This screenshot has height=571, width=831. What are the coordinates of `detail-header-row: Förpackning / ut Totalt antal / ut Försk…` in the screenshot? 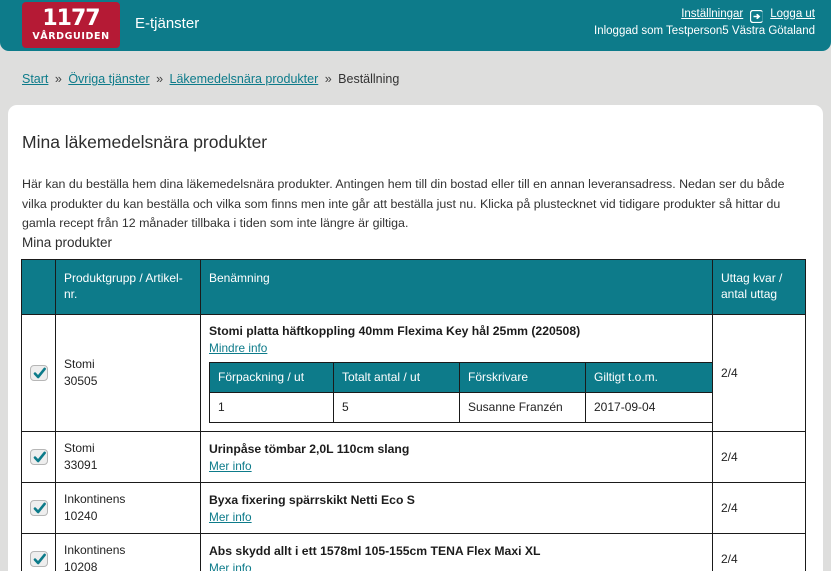 It's located at (461, 377).